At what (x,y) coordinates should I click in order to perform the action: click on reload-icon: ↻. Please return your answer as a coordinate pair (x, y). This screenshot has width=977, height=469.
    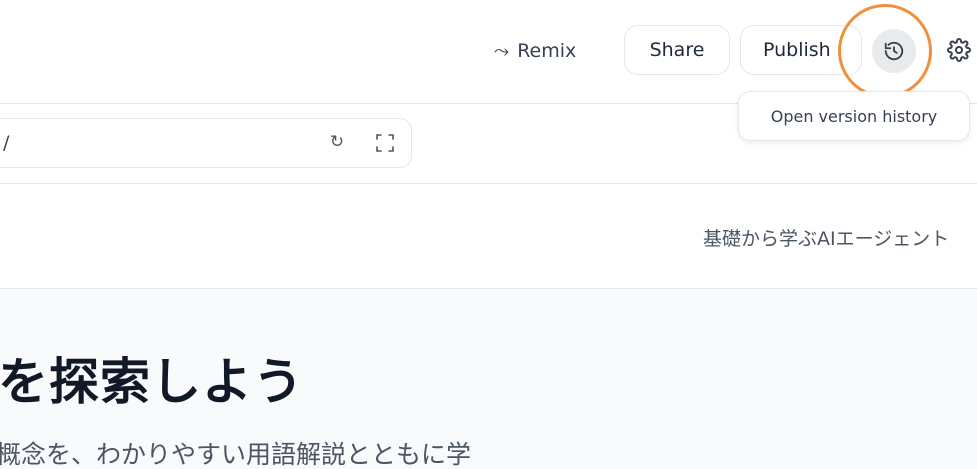
    Looking at the image, I should click on (337, 142).